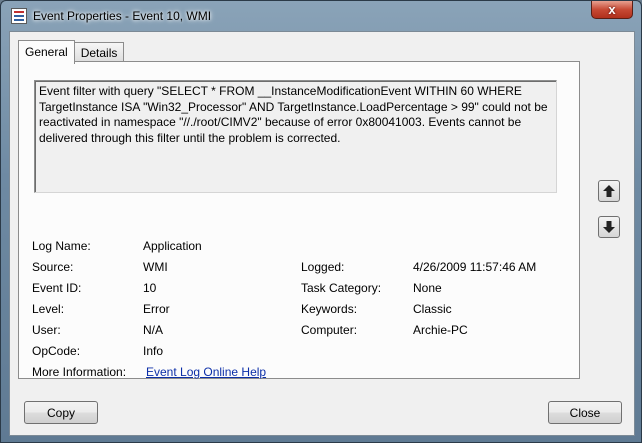 The width and height of the screenshot is (642, 443). What do you see at coordinates (61, 246) in the screenshot?
I see `log-name-label: Log Name:` at bounding box center [61, 246].